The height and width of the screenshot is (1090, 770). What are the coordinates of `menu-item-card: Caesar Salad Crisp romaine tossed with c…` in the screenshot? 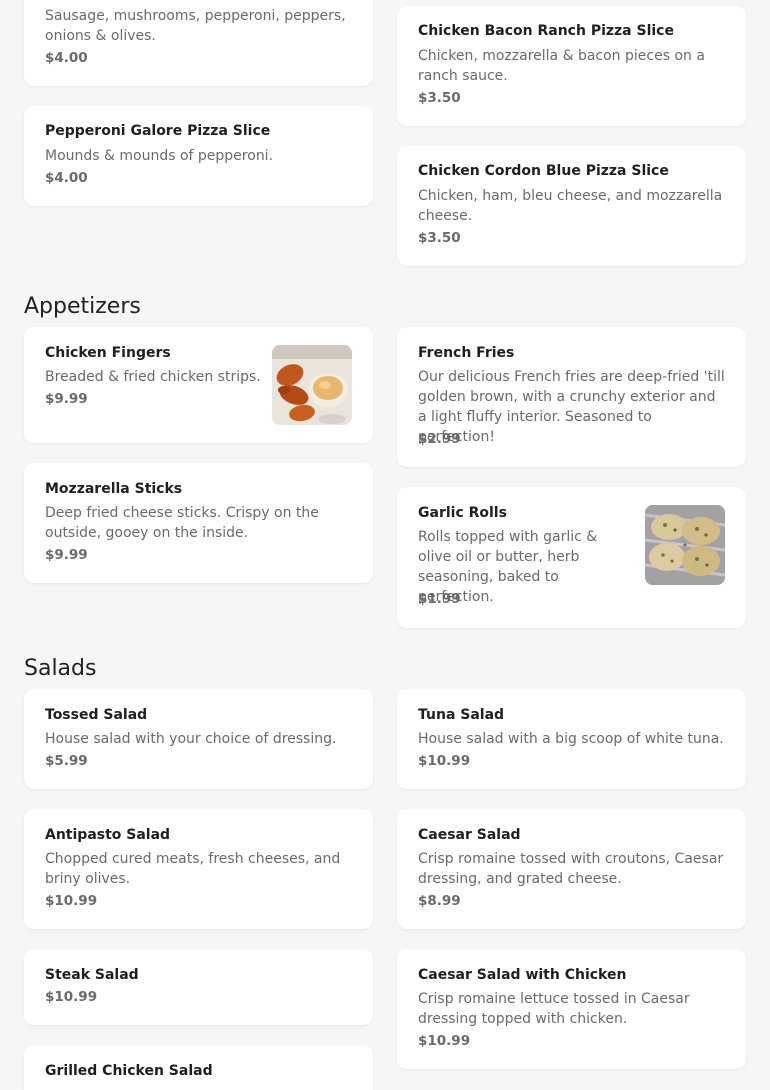 It's located at (571, 869).